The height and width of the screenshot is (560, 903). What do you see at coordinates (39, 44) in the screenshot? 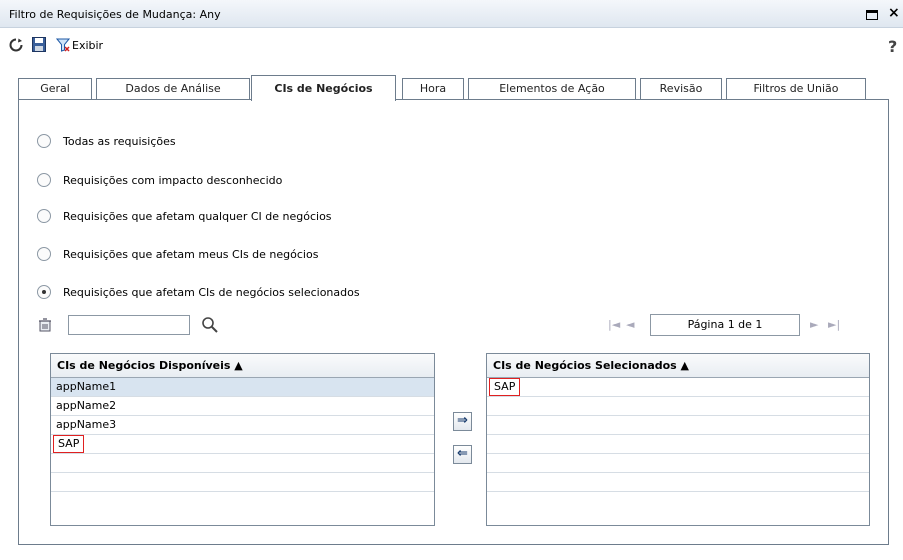
I see `save-icon` at bounding box center [39, 44].